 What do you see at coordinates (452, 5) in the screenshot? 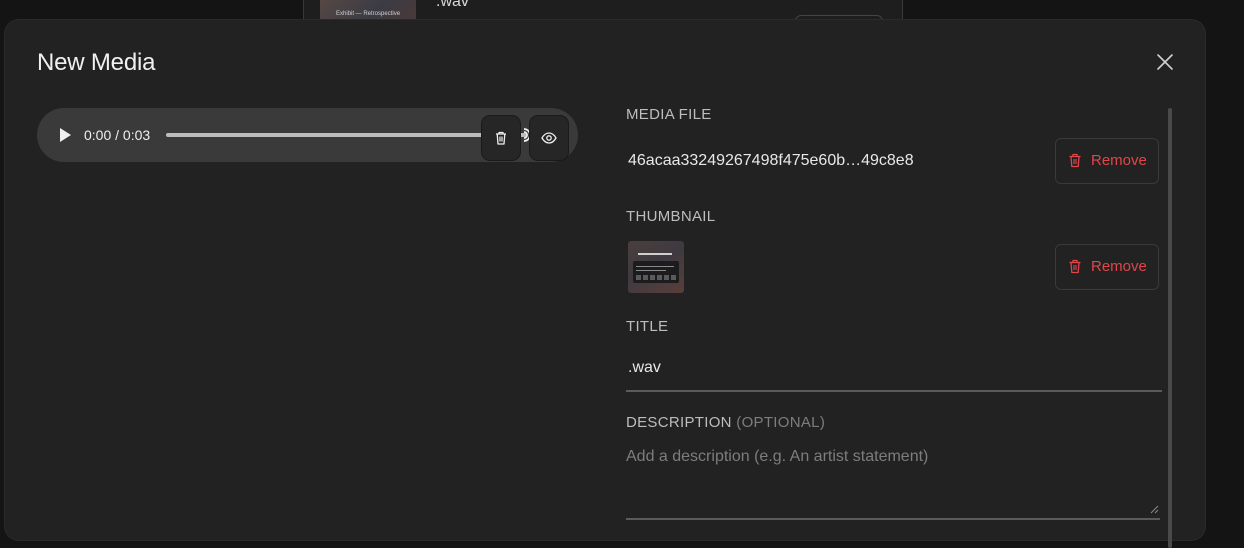
I see `background-item-title: .wav` at bounding box center [452, 5].